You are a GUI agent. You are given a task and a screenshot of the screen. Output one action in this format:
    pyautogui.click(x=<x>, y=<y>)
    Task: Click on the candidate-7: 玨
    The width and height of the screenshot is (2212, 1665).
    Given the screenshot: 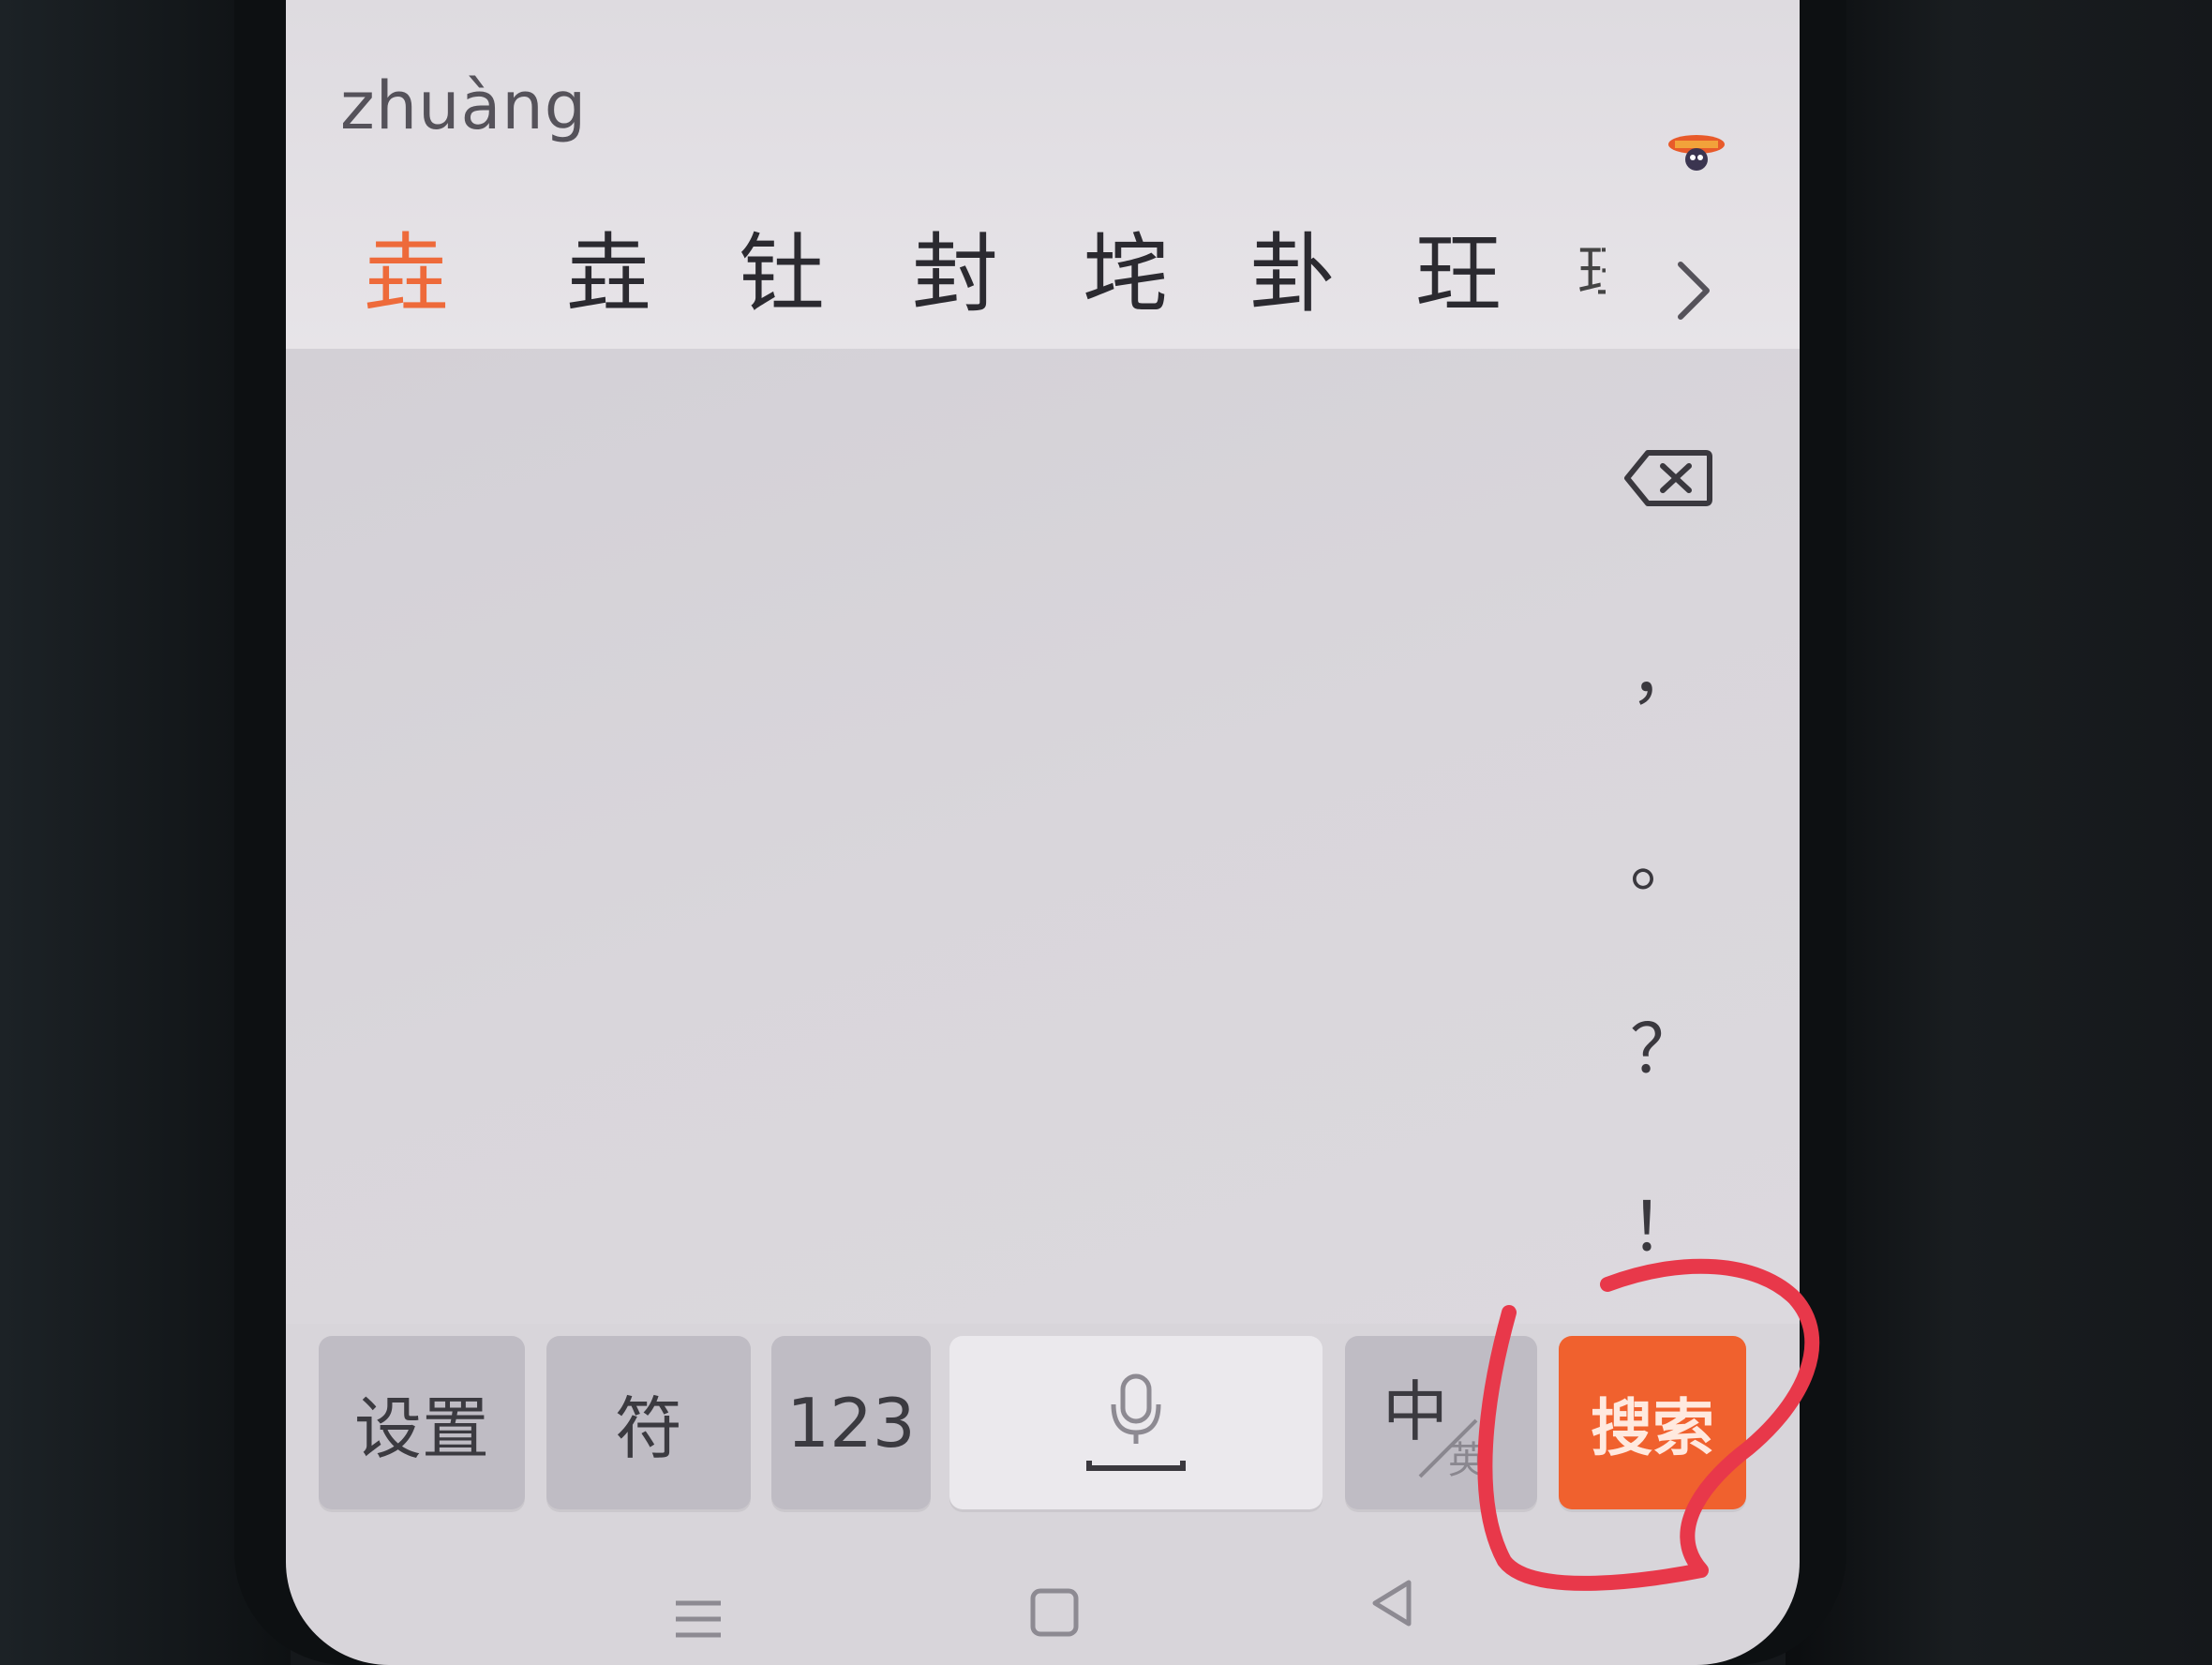 What is the action you would take?
    pyautogui.click(x=1458, y=266)
    